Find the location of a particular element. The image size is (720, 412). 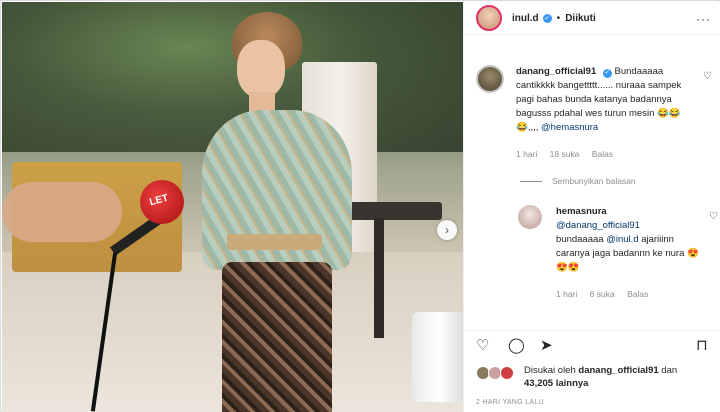

reply-reply-button: Balas is located at coordinates (637, 294).